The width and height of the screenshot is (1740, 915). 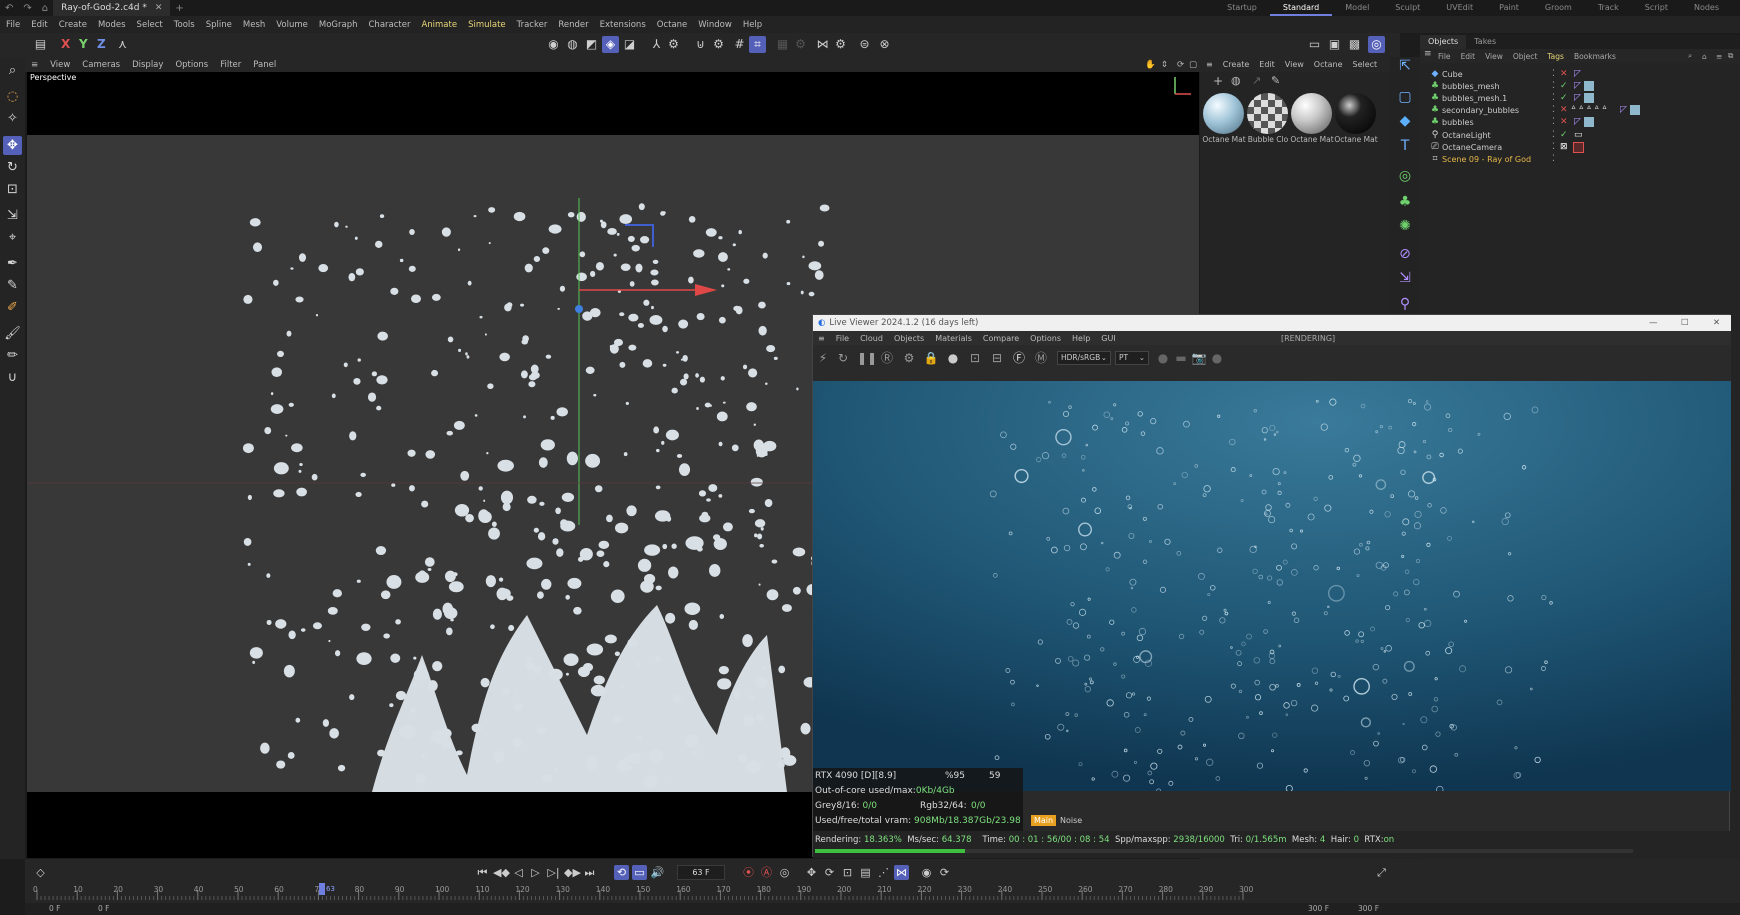 I want to click on menu-animate: Animate, so click(x=439, y=25).